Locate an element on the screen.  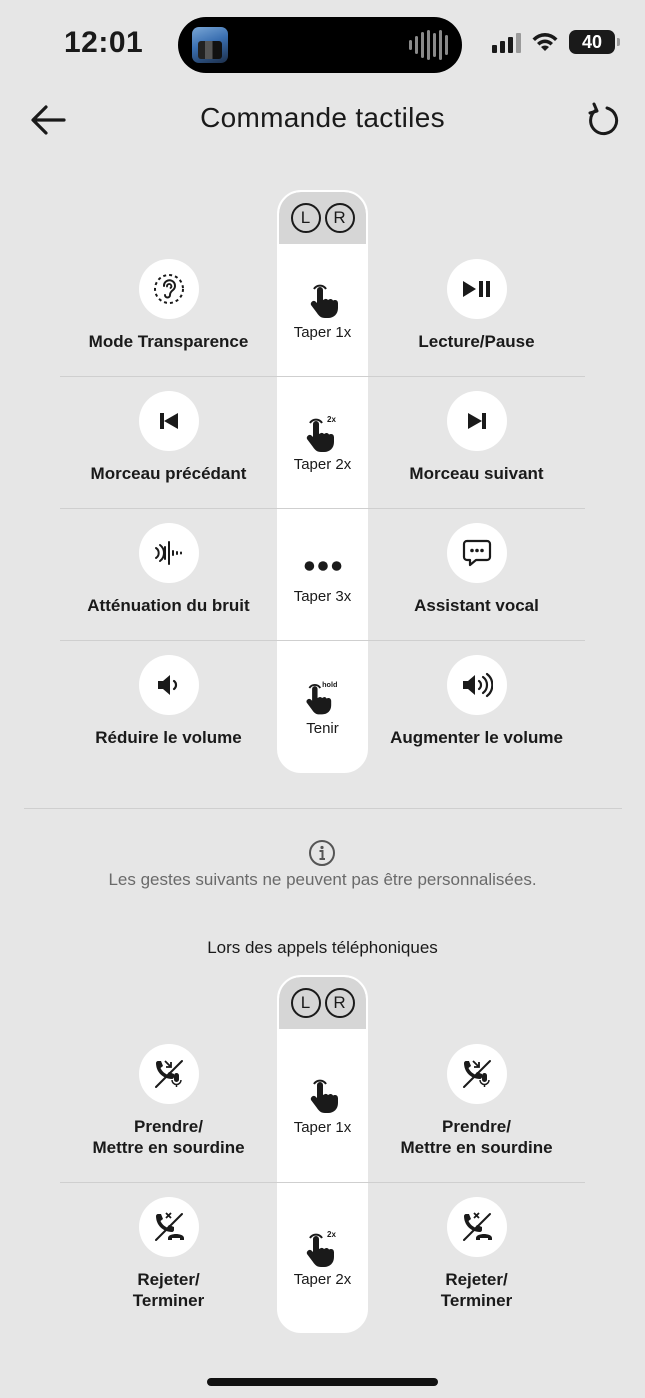
action-label: Atténuation du bruit is located at coordinates (168, 605).